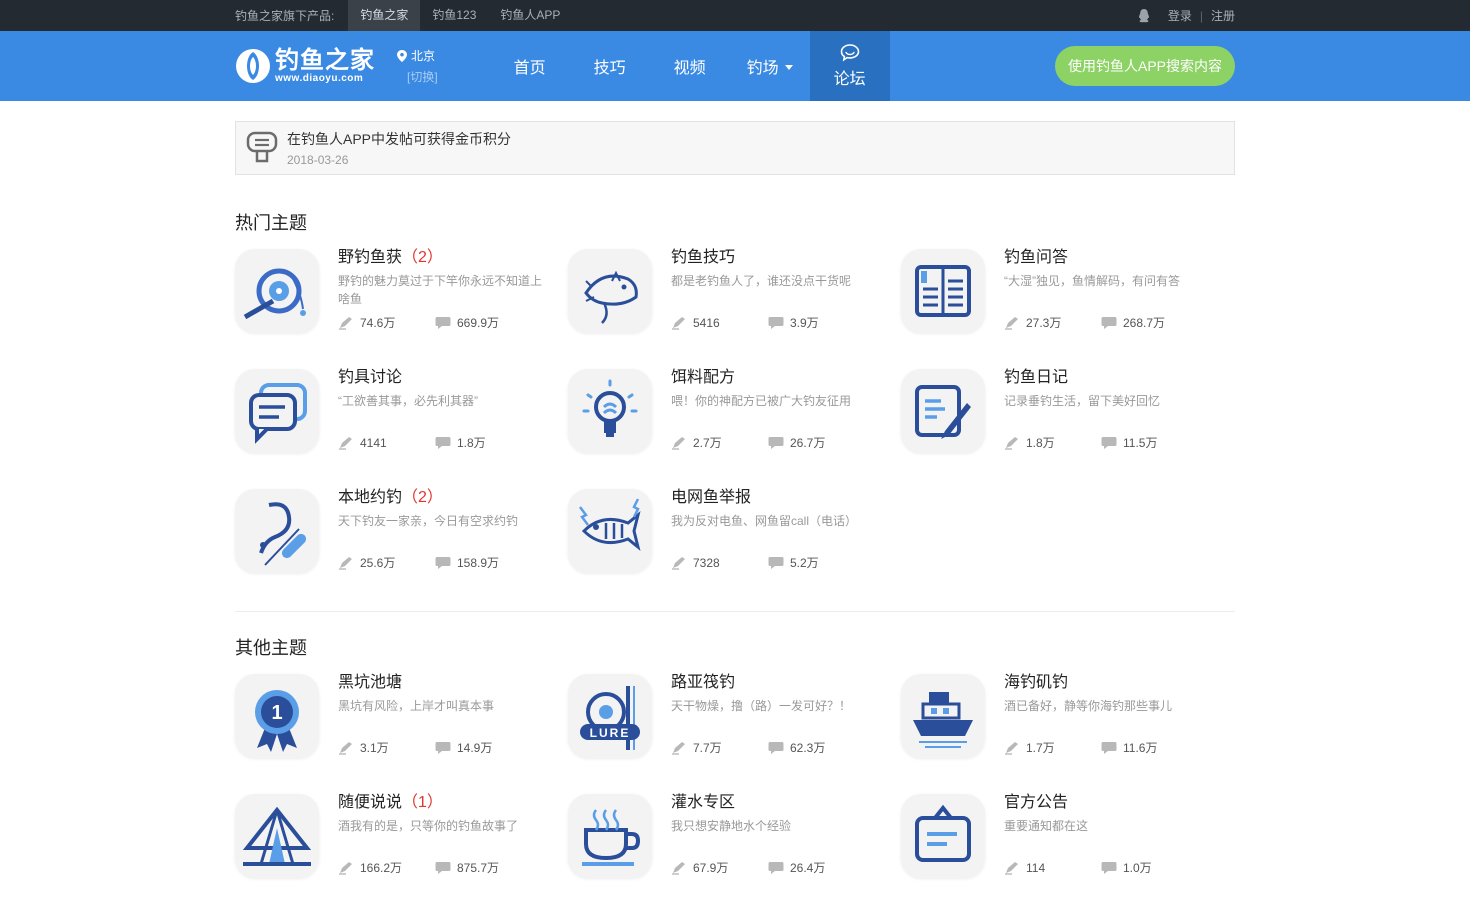  What do you see at coordinates (610, 531) in the screenshot?
I see `electrocuted-fish-topic-icon-tile` at bounding box center [610, 531].